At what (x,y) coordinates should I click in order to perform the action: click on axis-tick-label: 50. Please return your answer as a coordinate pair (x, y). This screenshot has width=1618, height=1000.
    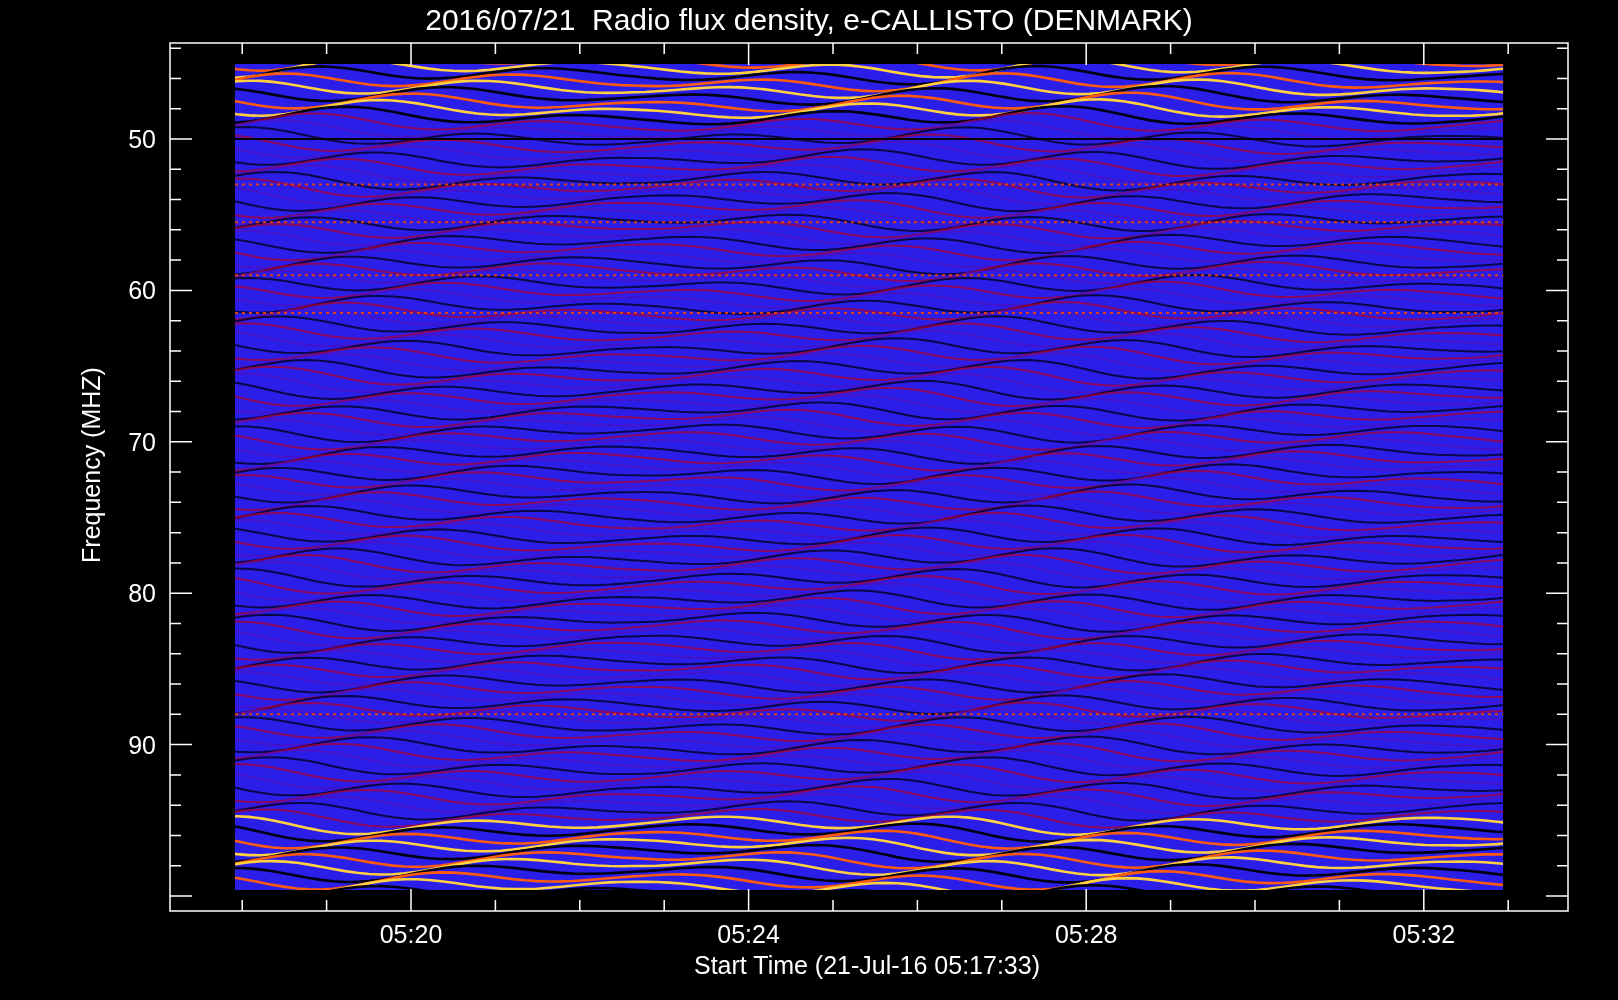
    Looking at the image, I should click on (142, 139).